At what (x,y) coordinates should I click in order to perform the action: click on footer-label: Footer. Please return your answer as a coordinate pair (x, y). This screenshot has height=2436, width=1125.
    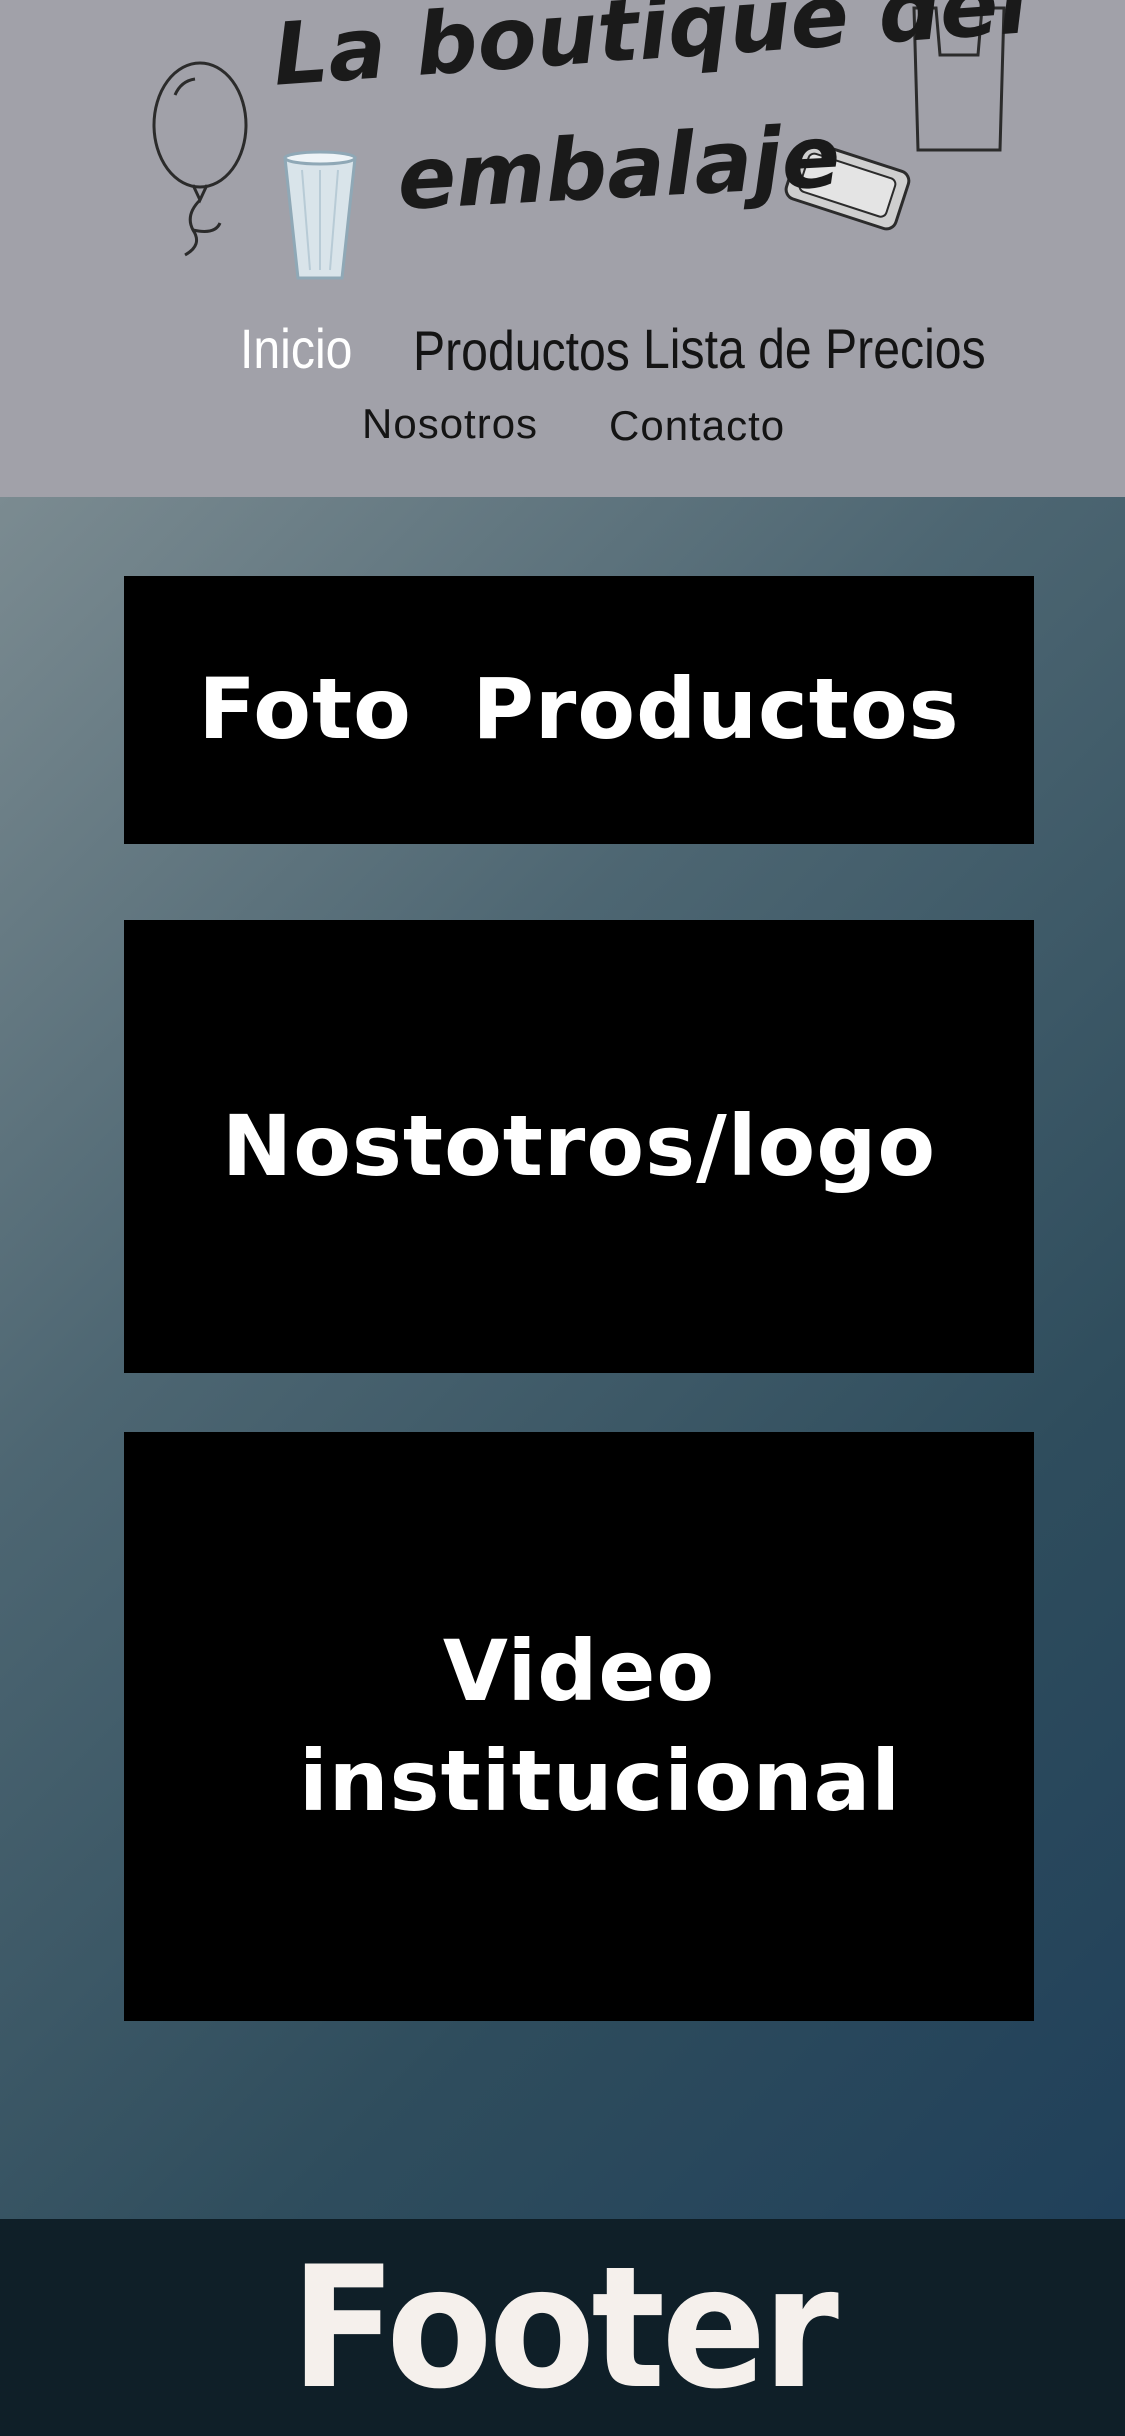
    Looking at the image, I should click on (564, 2327).